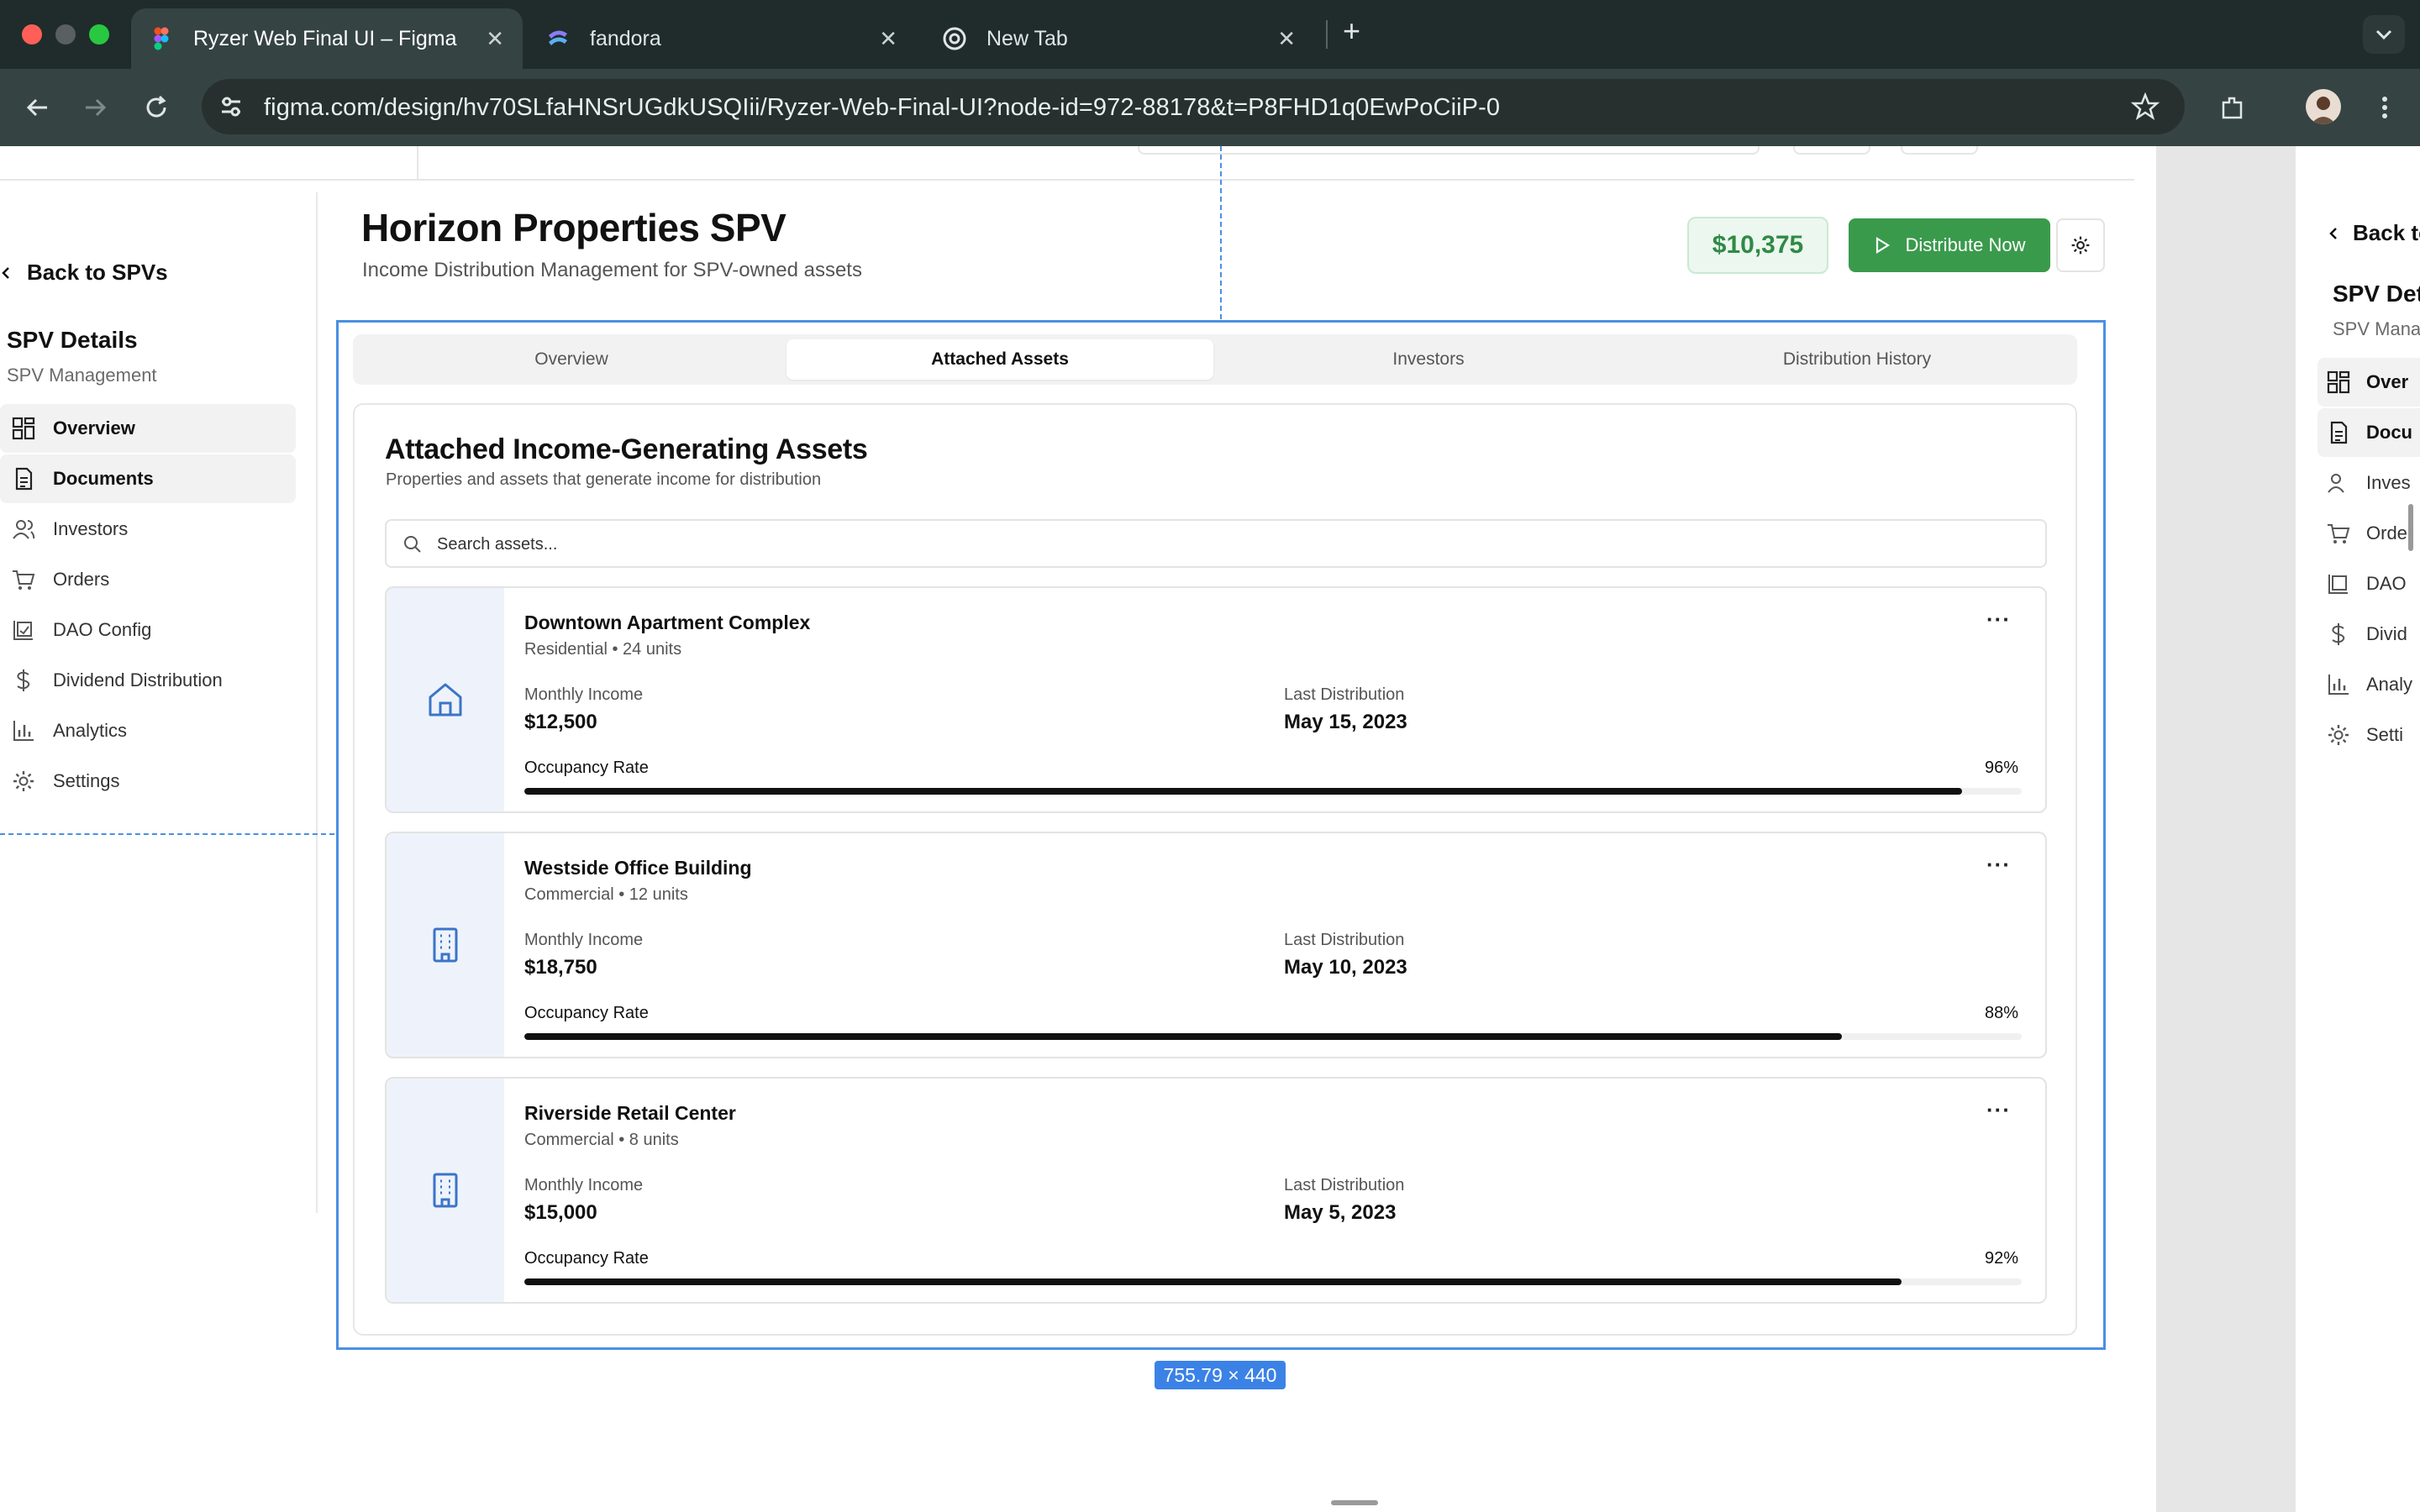 Image resolution: width=2420 pixels, height=1512 pixels. What do you see at coordinates (99, 34) in the screenshot?
I see `window-zoom-button` at bounding box center [99, 34].